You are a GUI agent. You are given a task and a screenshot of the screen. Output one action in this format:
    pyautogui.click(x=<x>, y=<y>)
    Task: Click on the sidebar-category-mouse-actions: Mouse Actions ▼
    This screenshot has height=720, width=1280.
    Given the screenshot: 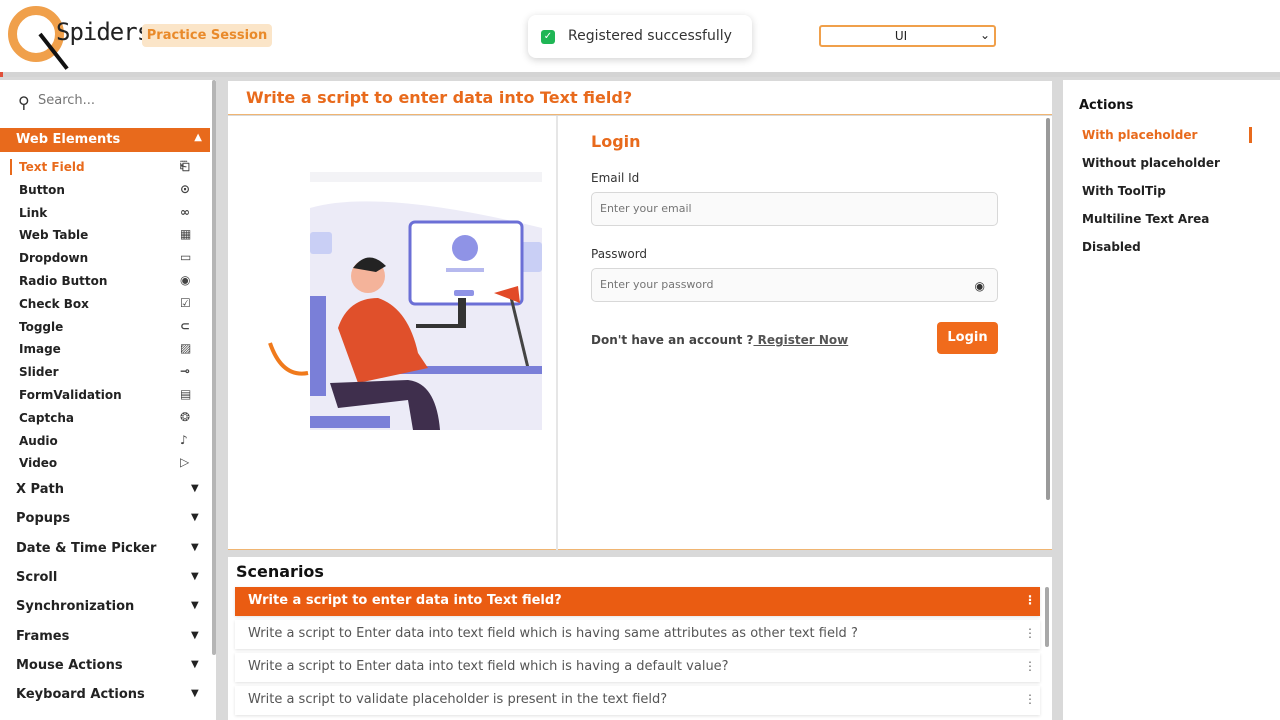 What is the action you would take?
    pyautogui.click(x=104, y=666)
    